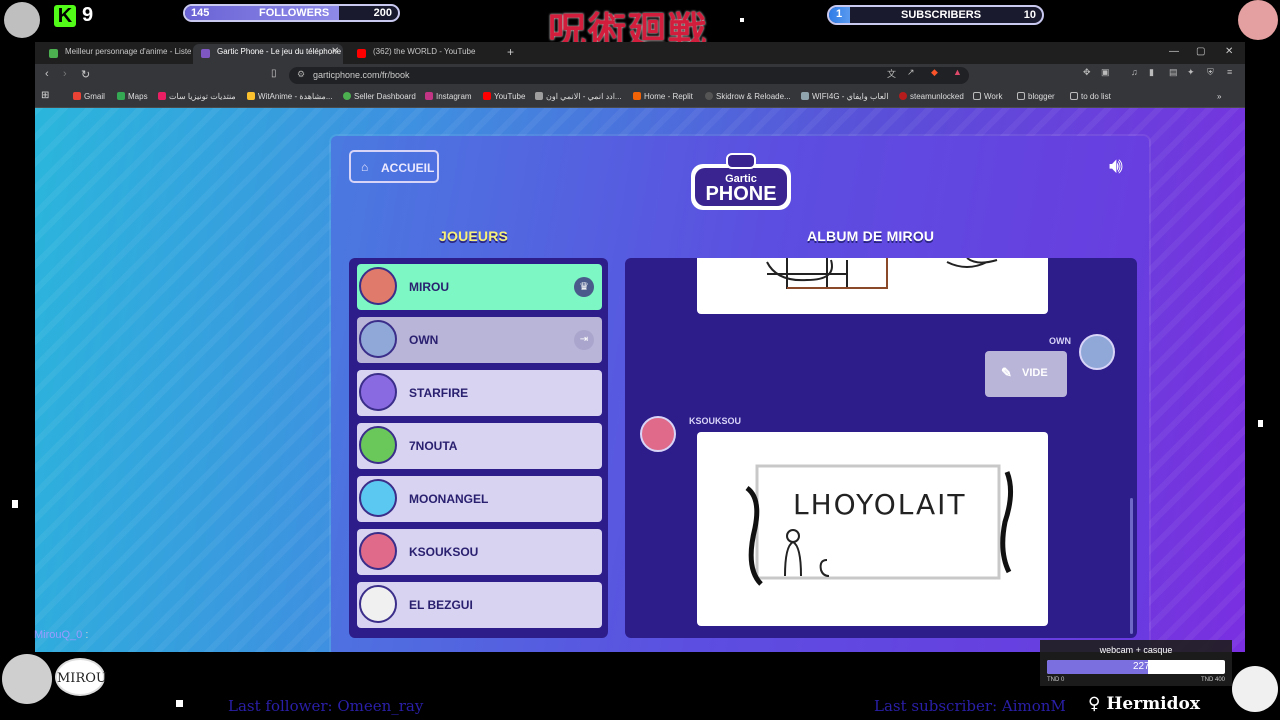 This screenshot has height=720, width=1280. What do you see at coordinates (274, 73) in the screenshot?
I see `bookmark-icon: ▯` at bounding box center [274, 73].